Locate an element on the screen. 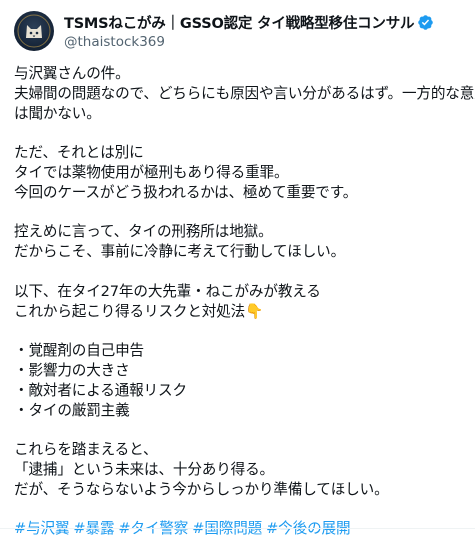 Image resolution: width=475 pixels, height=539 pixels. tweet-line: 以下、在タイ27年の大先輩・ねこがみが教える is located at coordinates (167, 291).